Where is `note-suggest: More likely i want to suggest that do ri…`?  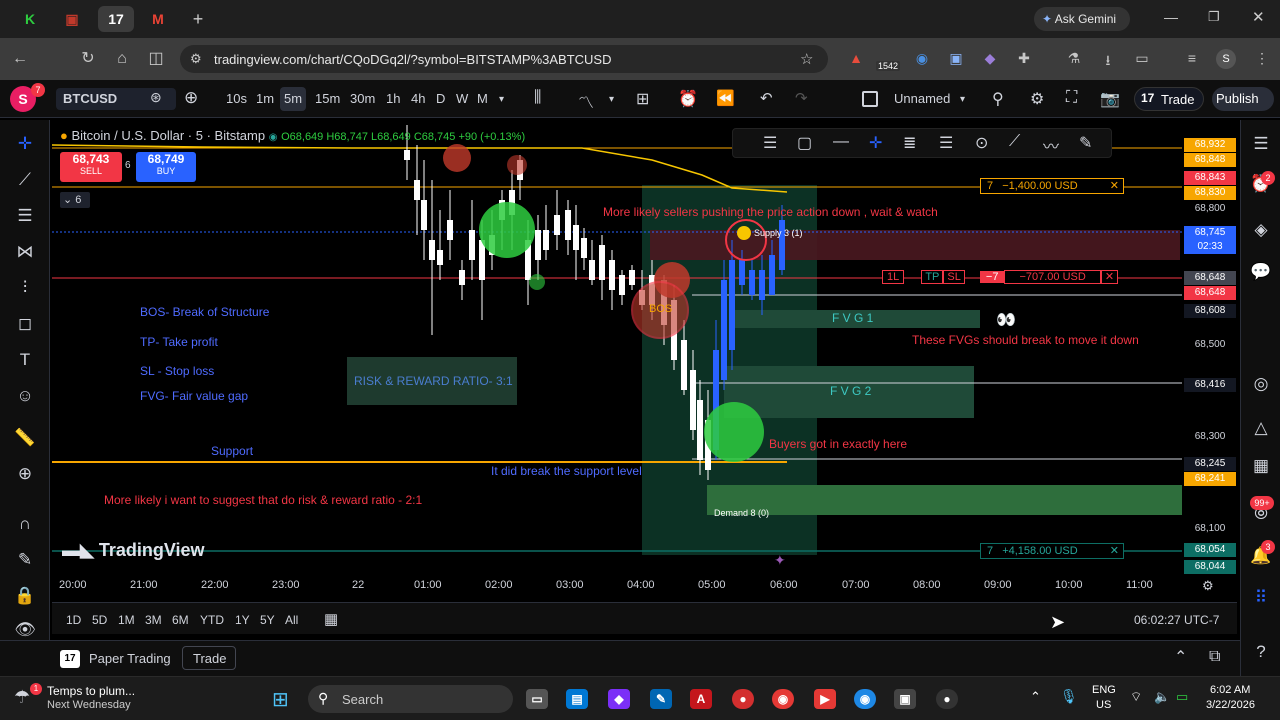
note-suggest: More likely i want to suggest that do ri… is located at coordinates (263, 500).